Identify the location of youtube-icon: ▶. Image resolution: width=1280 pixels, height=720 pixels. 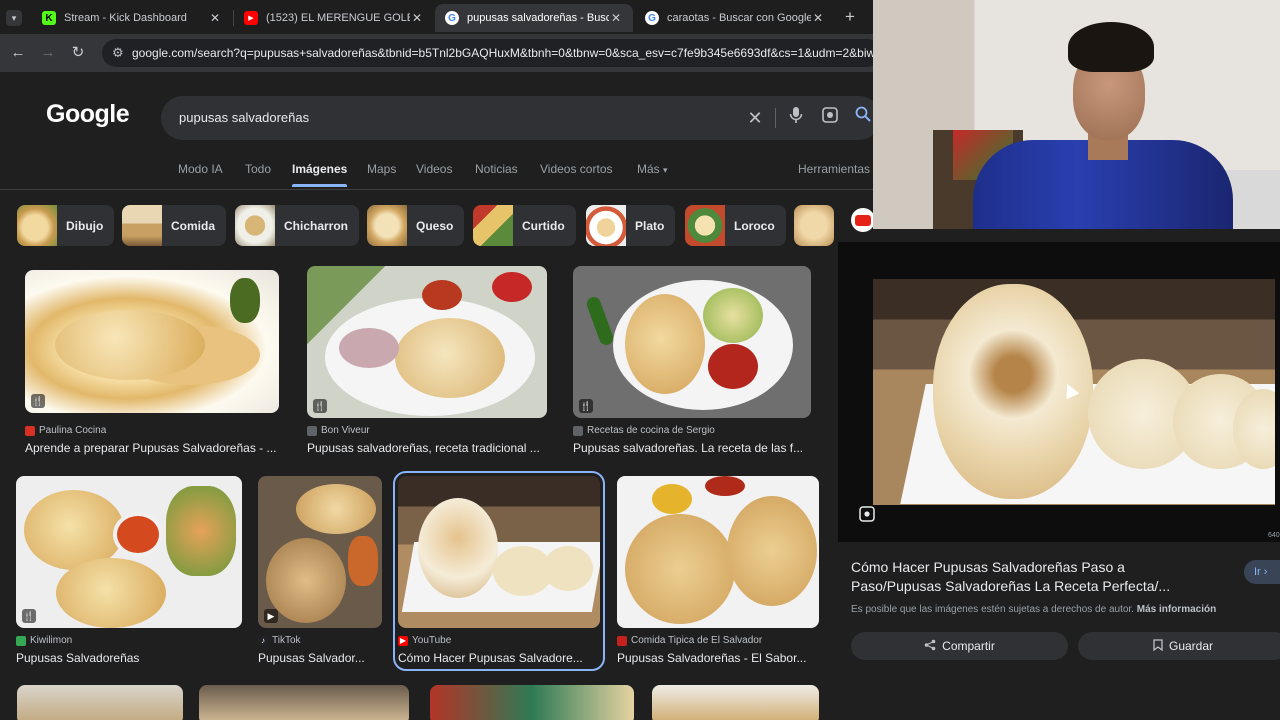
(251, 18).